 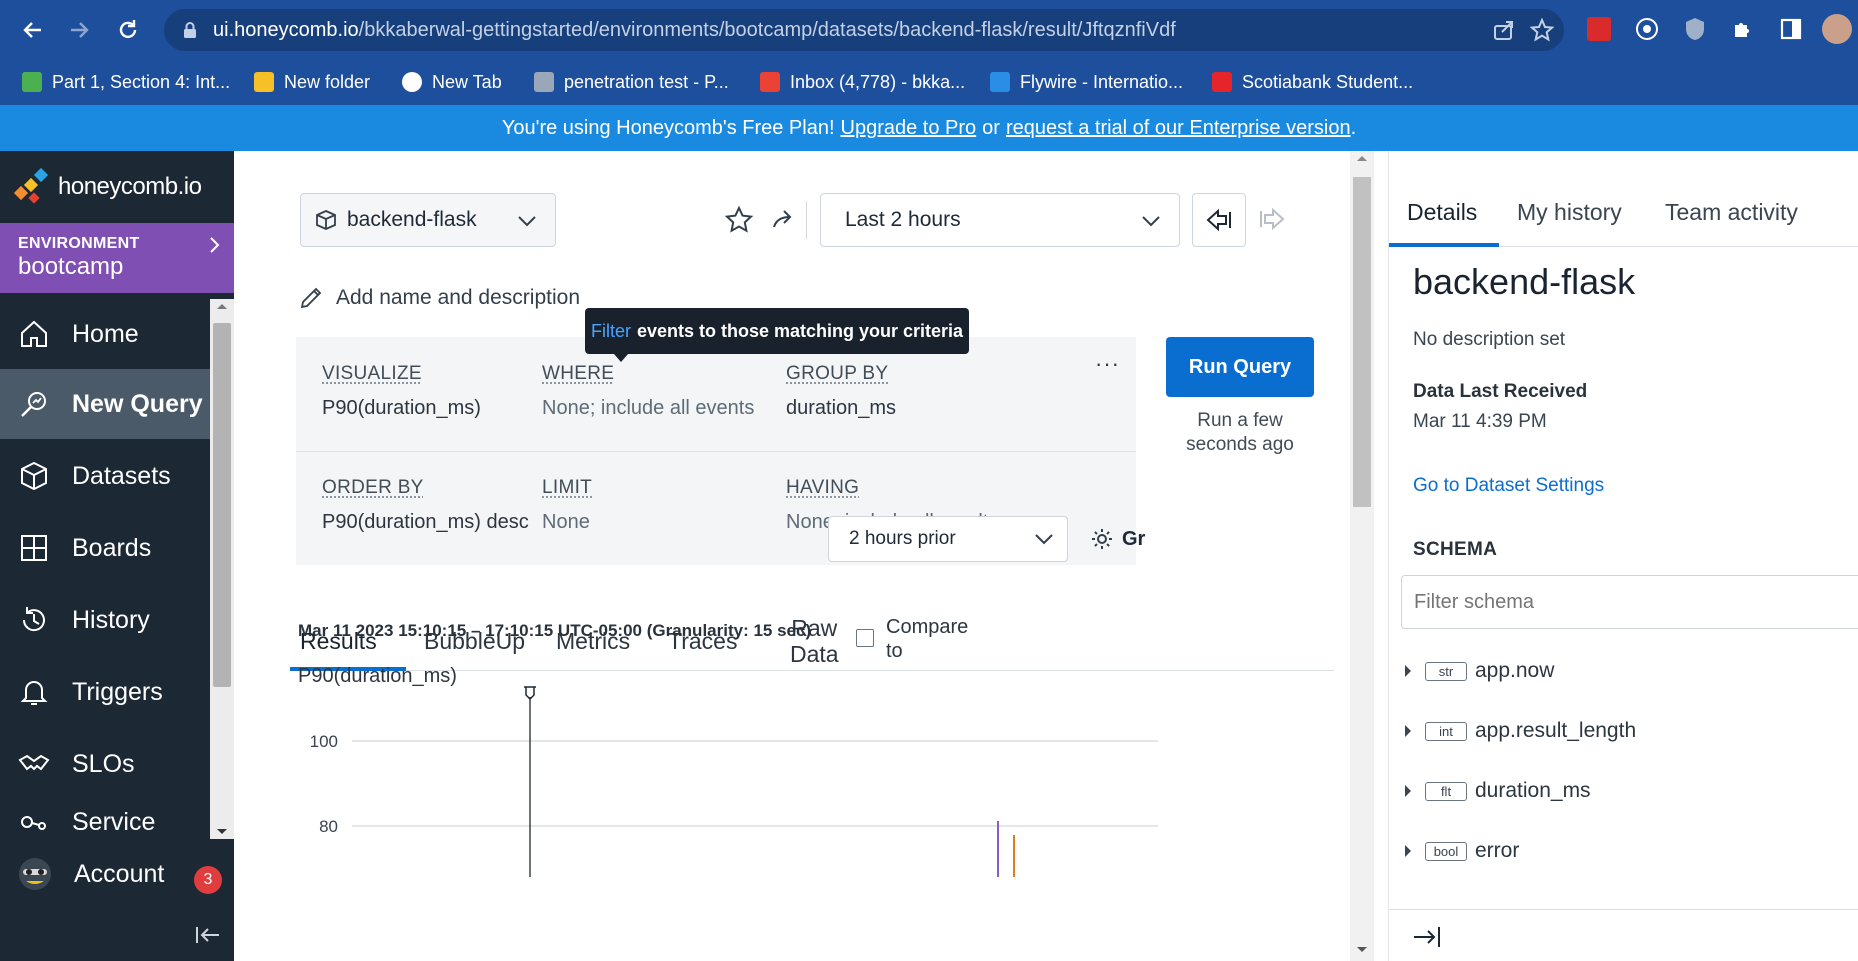 I want to click on back-query-icon, so click(x=1219, y=220).